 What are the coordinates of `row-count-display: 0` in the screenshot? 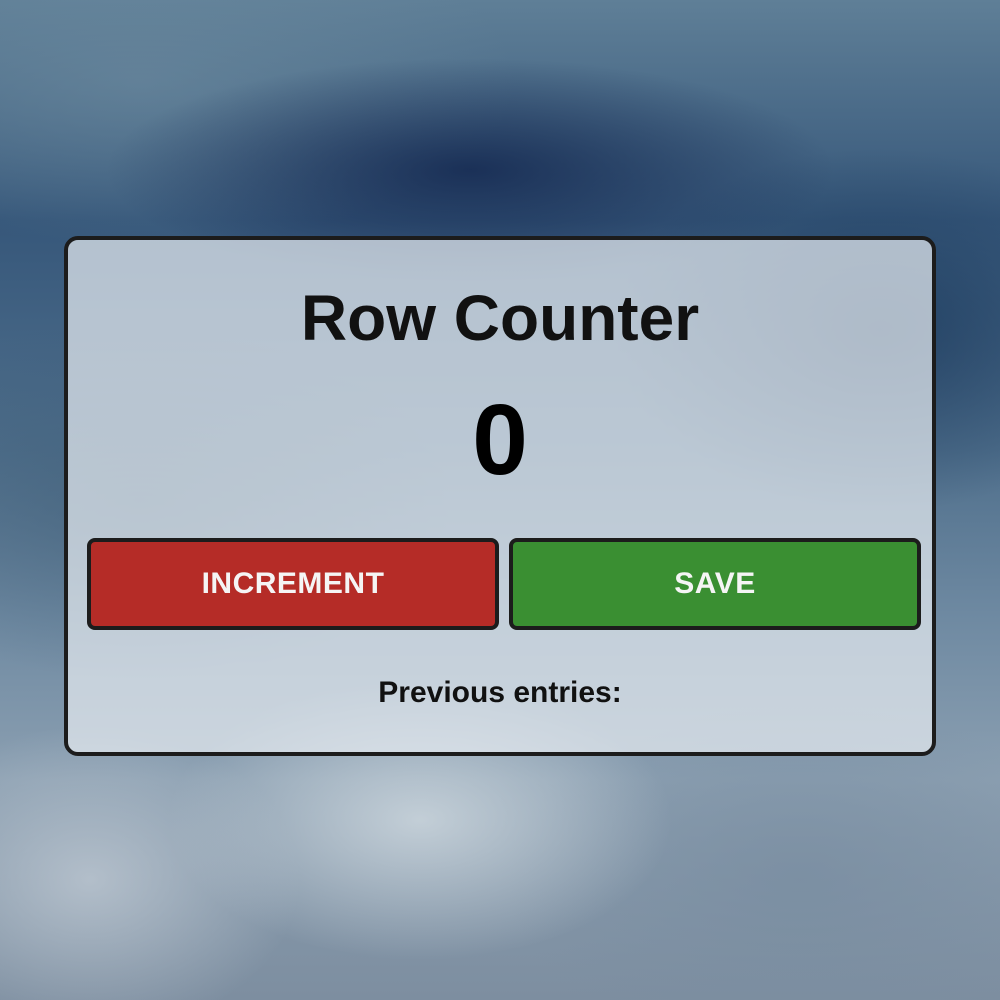 It's located at (500, 440).